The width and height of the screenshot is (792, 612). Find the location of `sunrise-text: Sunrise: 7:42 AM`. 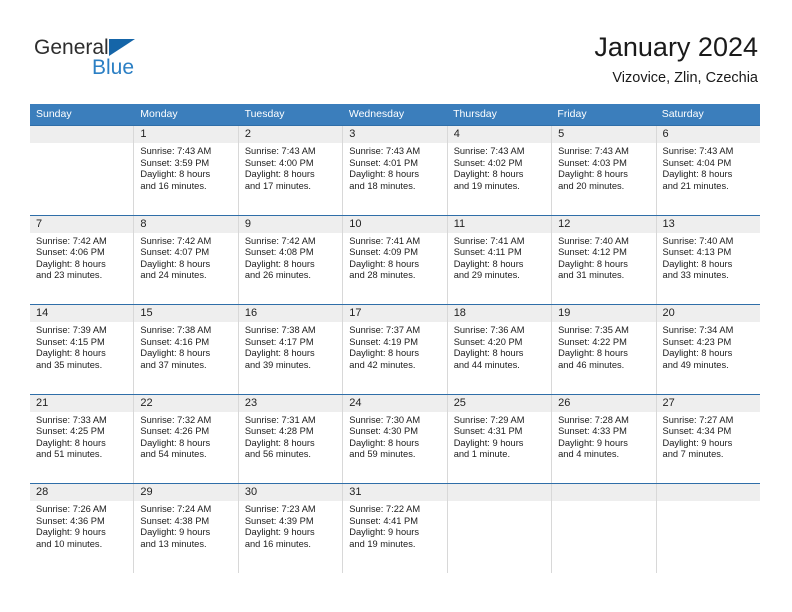

sunrise-text: Sunrise: 7:42 AM is located at coordinates (71, 240).